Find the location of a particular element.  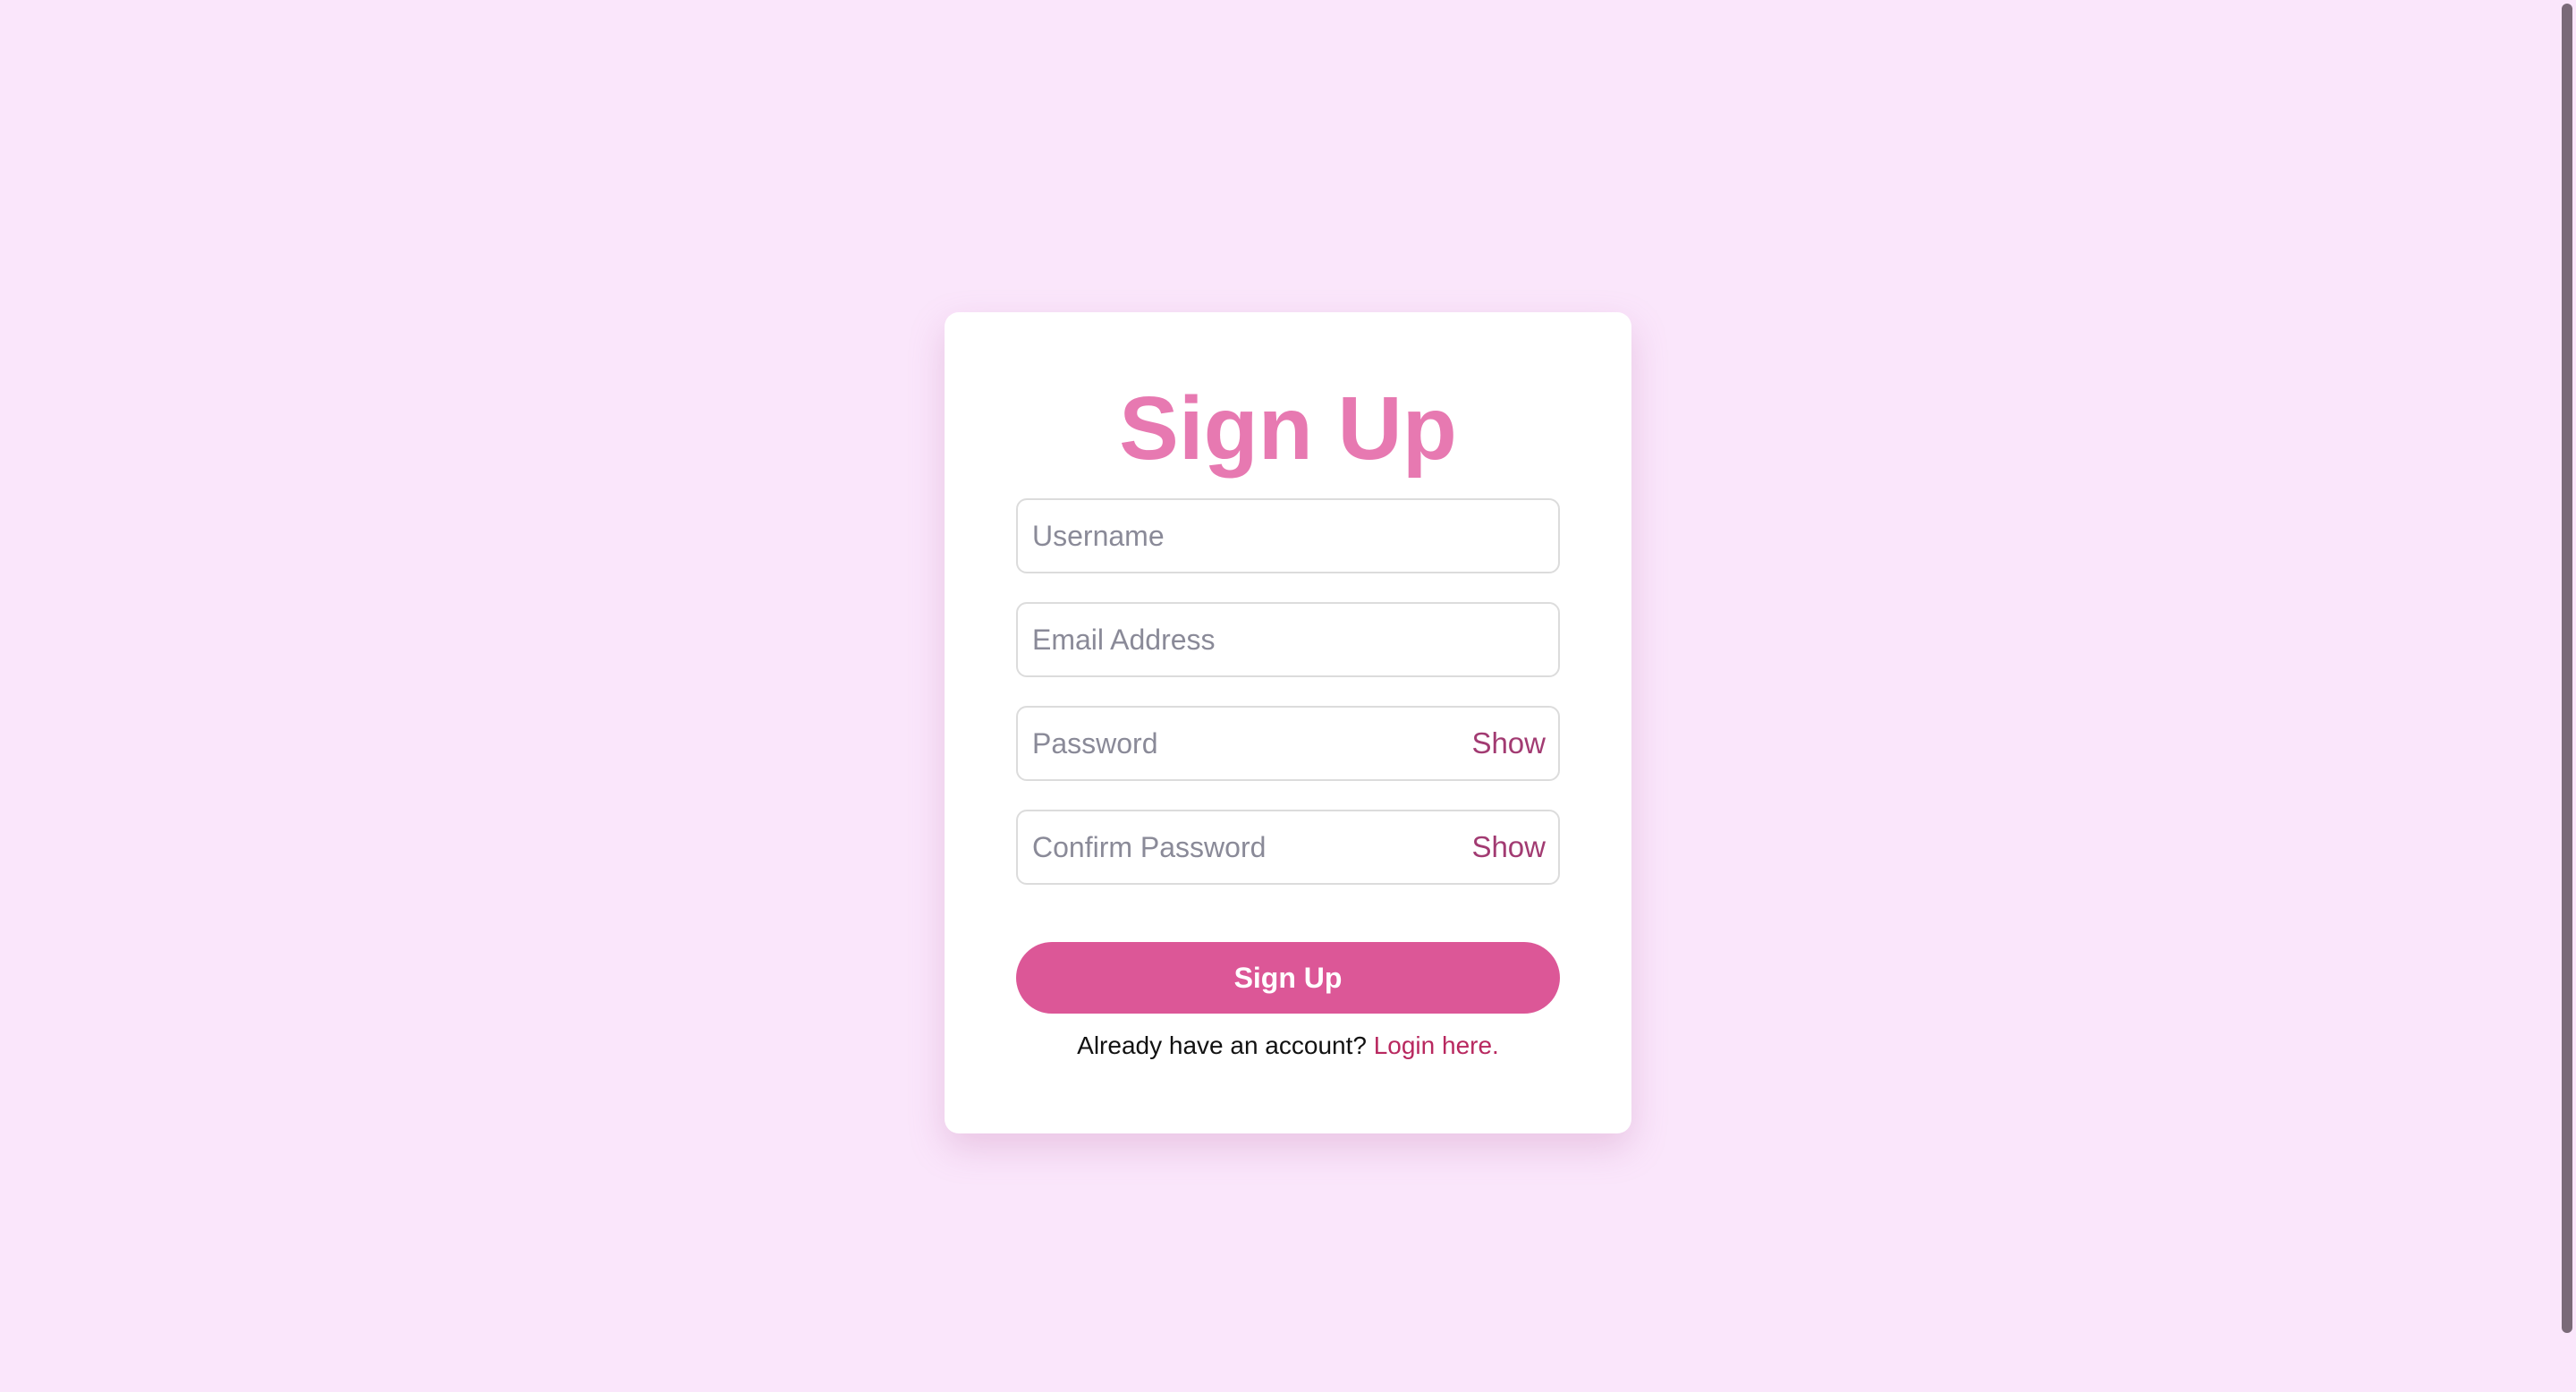

username-field-wrapper is located at coordinates (1288, 535).